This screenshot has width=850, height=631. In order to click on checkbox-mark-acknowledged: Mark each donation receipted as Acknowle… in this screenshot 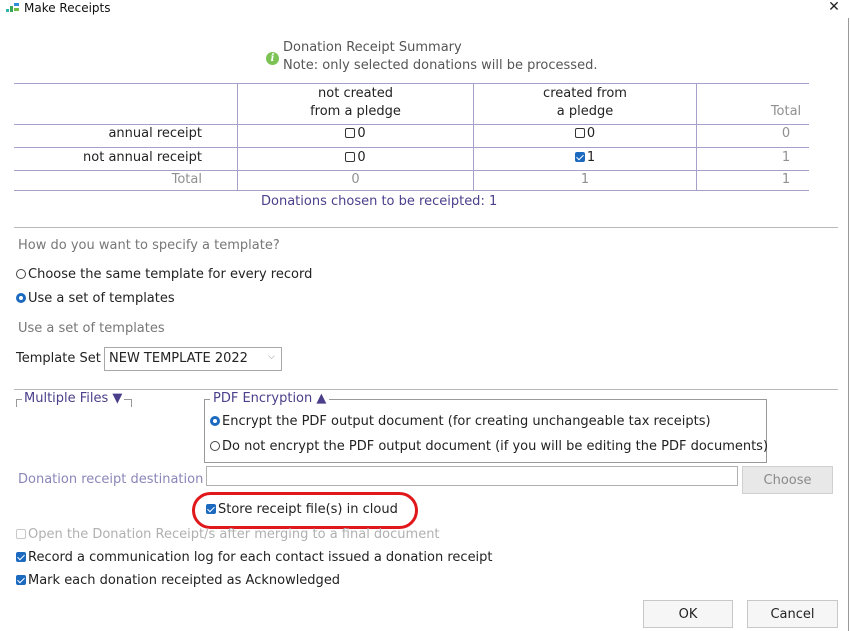, I will do `click(178, 580)`.